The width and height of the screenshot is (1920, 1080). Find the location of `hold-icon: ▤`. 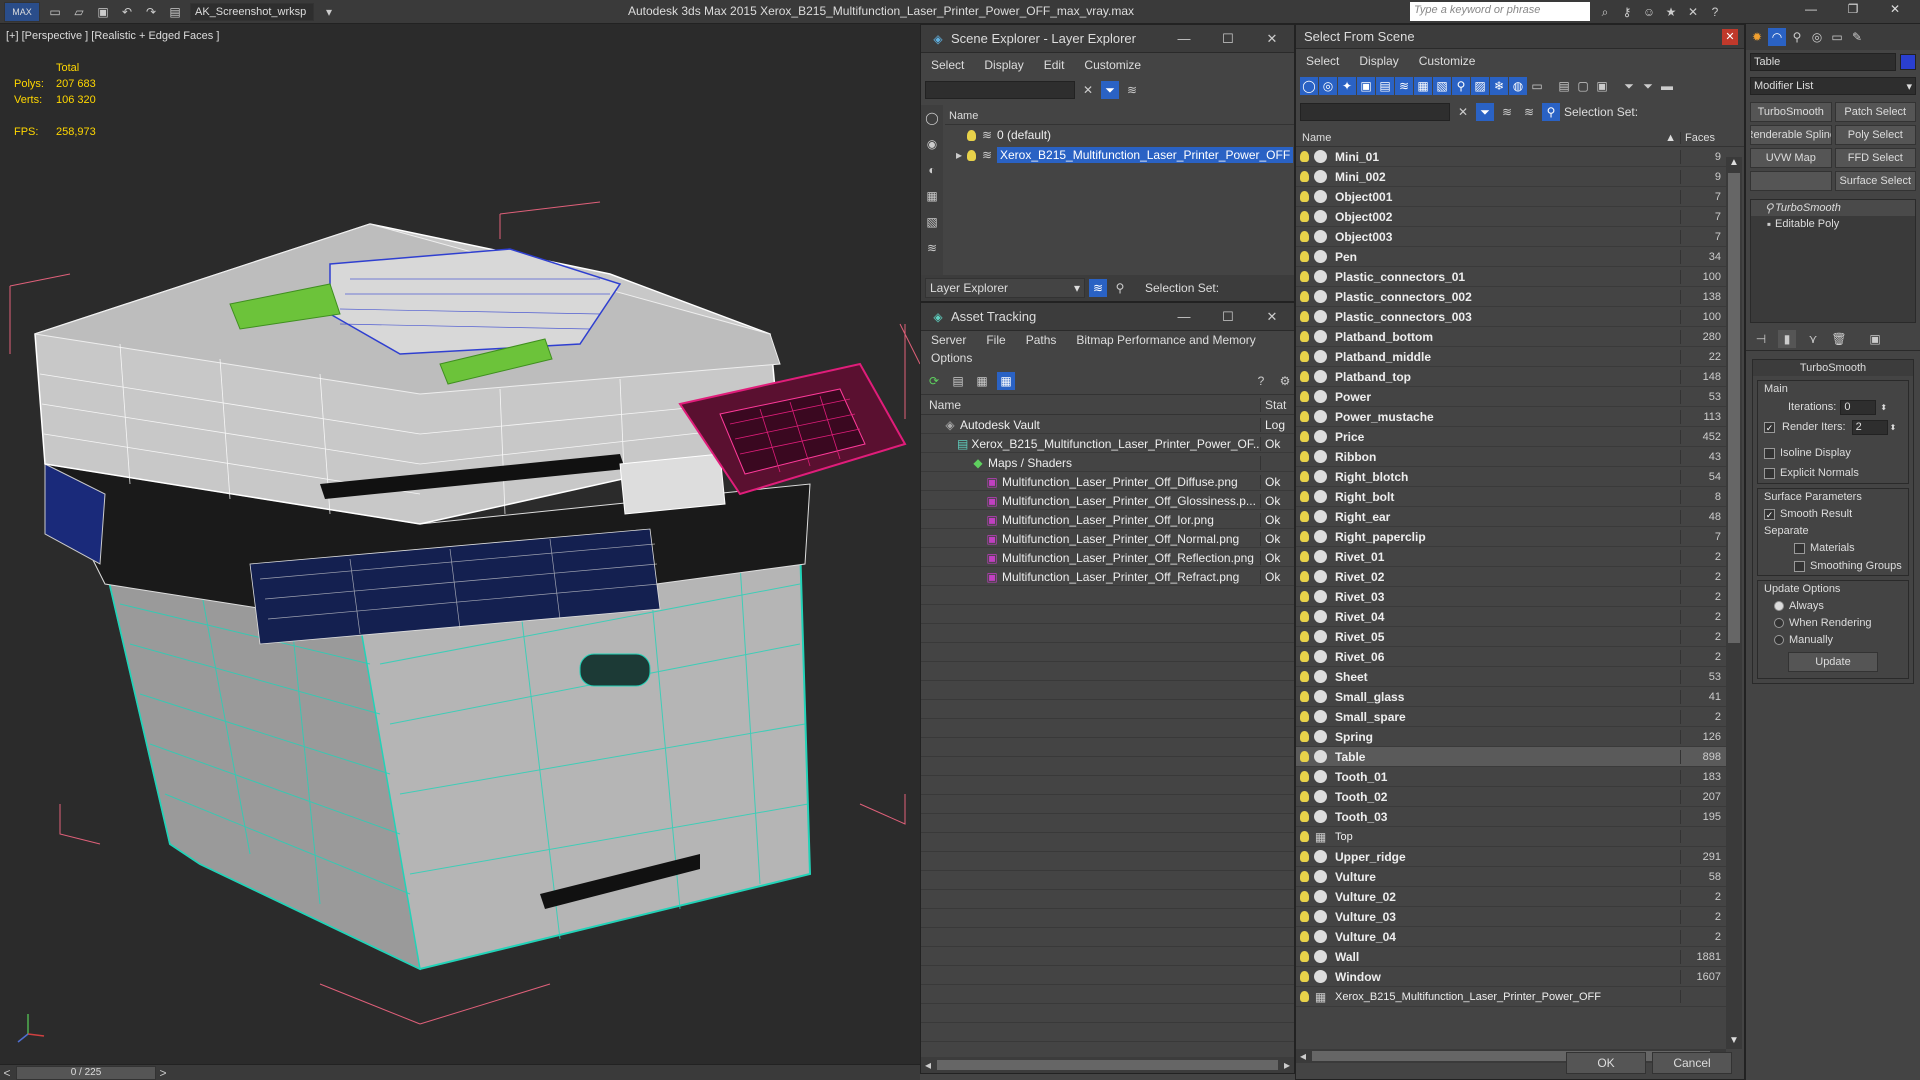

hold-icon: ▤ is located at coordinates (175, 12).